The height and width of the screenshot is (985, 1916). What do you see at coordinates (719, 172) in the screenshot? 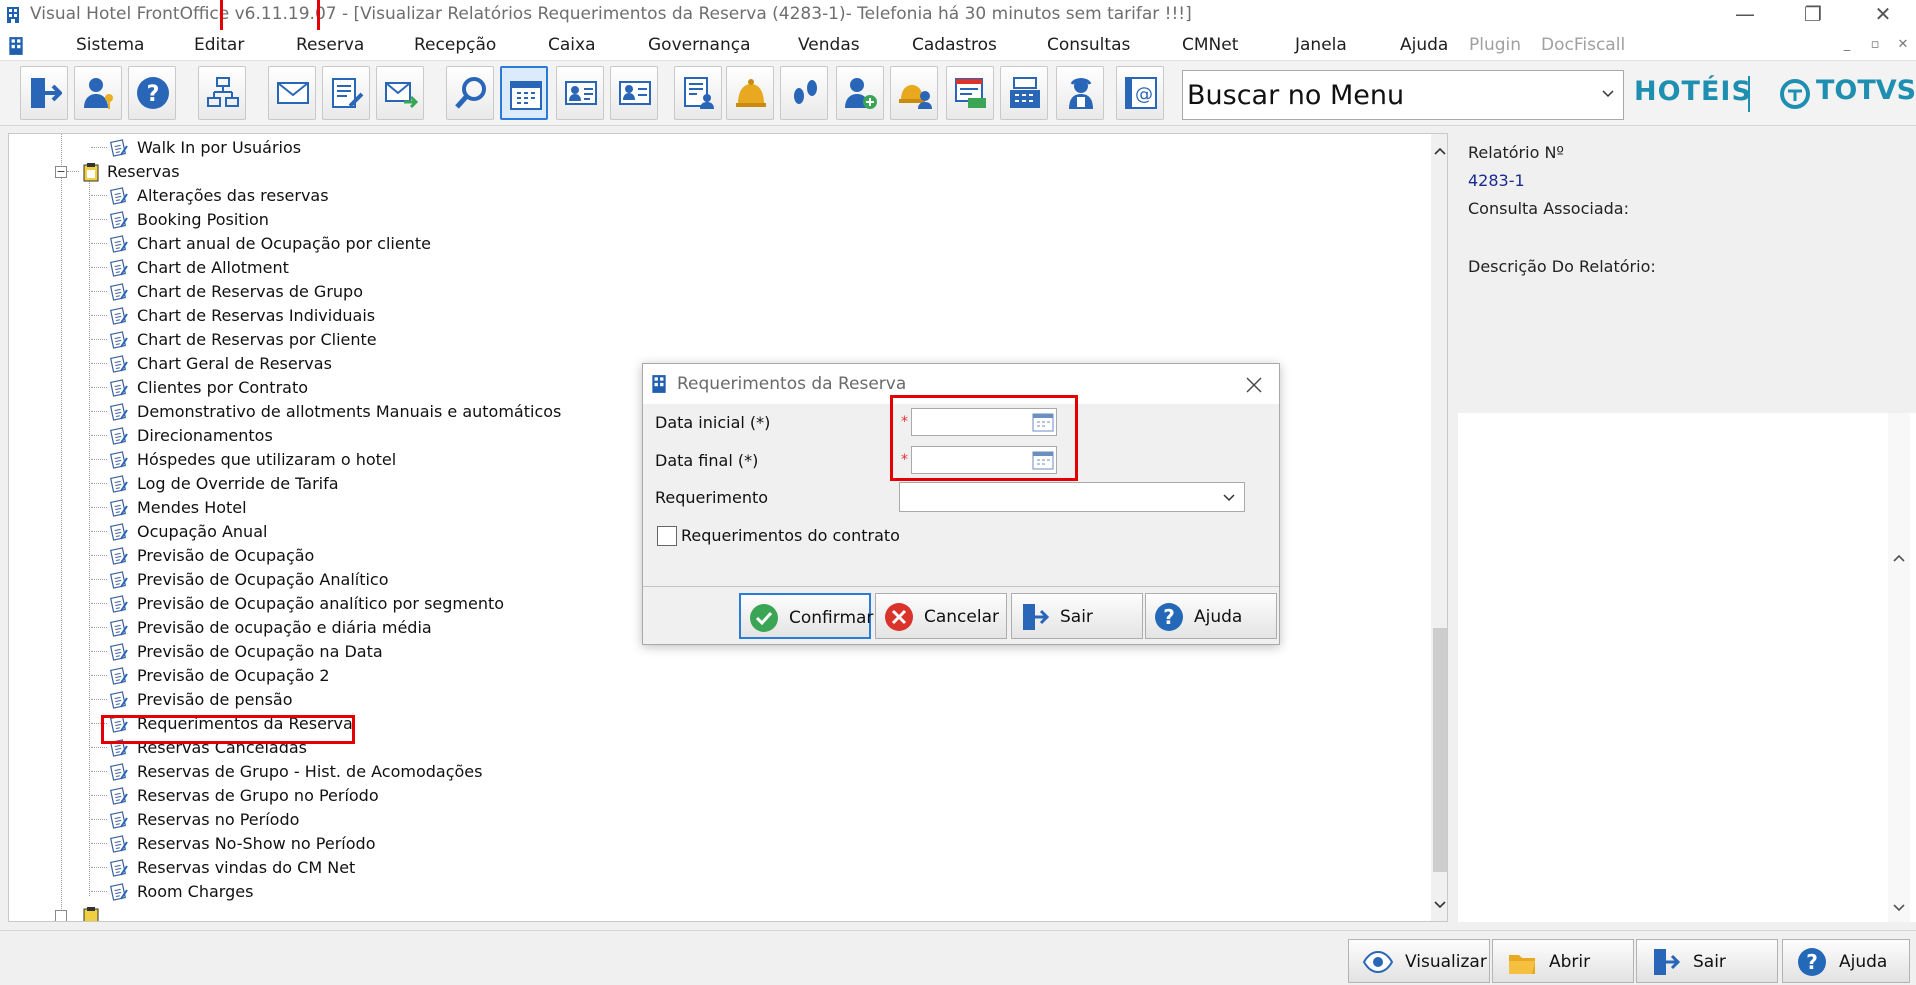
I see `tree-group-reservas: − Reservas` at bounding box center [719, 172].